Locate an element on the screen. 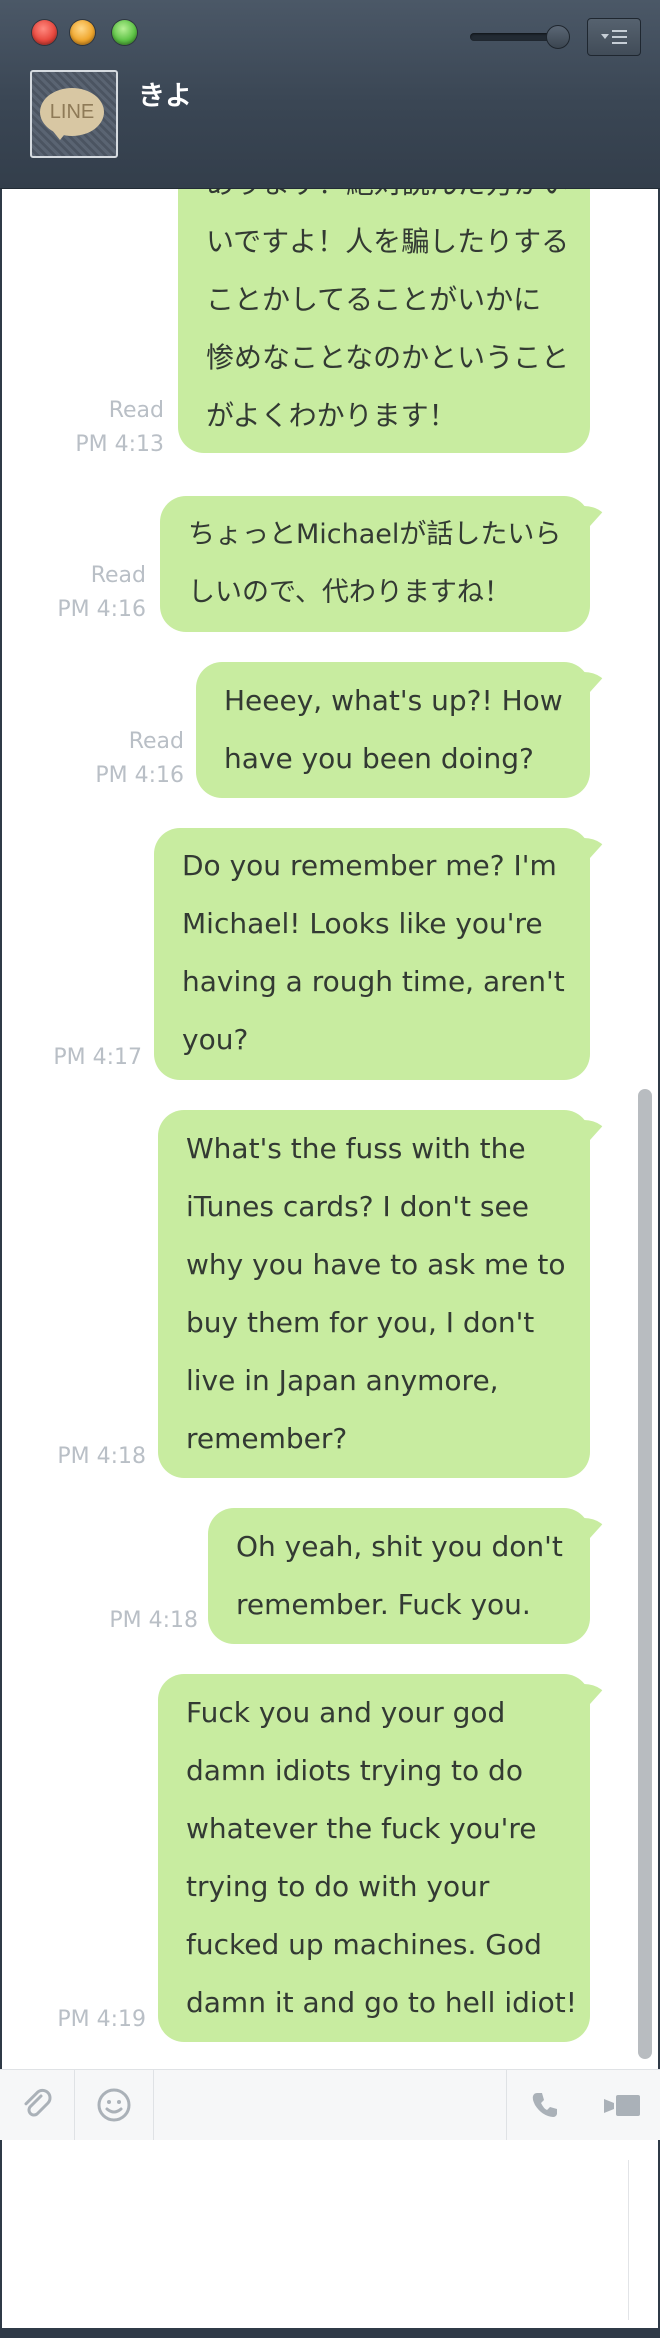  message-line: Do you remember me? I'm is located at coordinates (369, 865).